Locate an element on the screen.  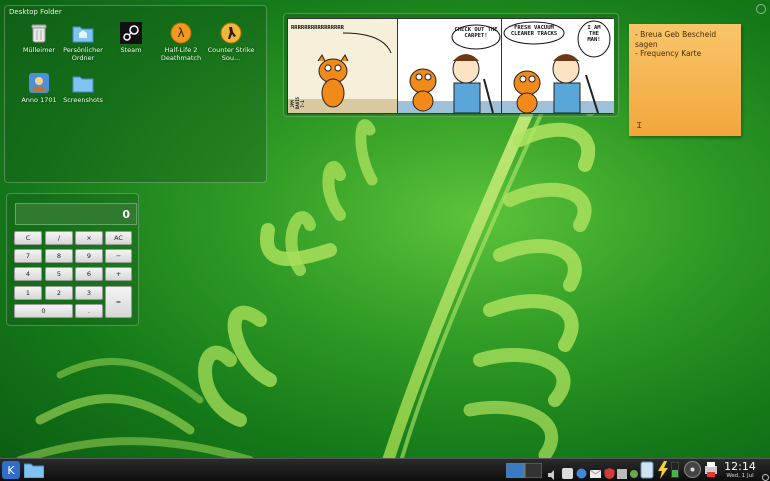
steam-icon is located at coordinates (131, 33).